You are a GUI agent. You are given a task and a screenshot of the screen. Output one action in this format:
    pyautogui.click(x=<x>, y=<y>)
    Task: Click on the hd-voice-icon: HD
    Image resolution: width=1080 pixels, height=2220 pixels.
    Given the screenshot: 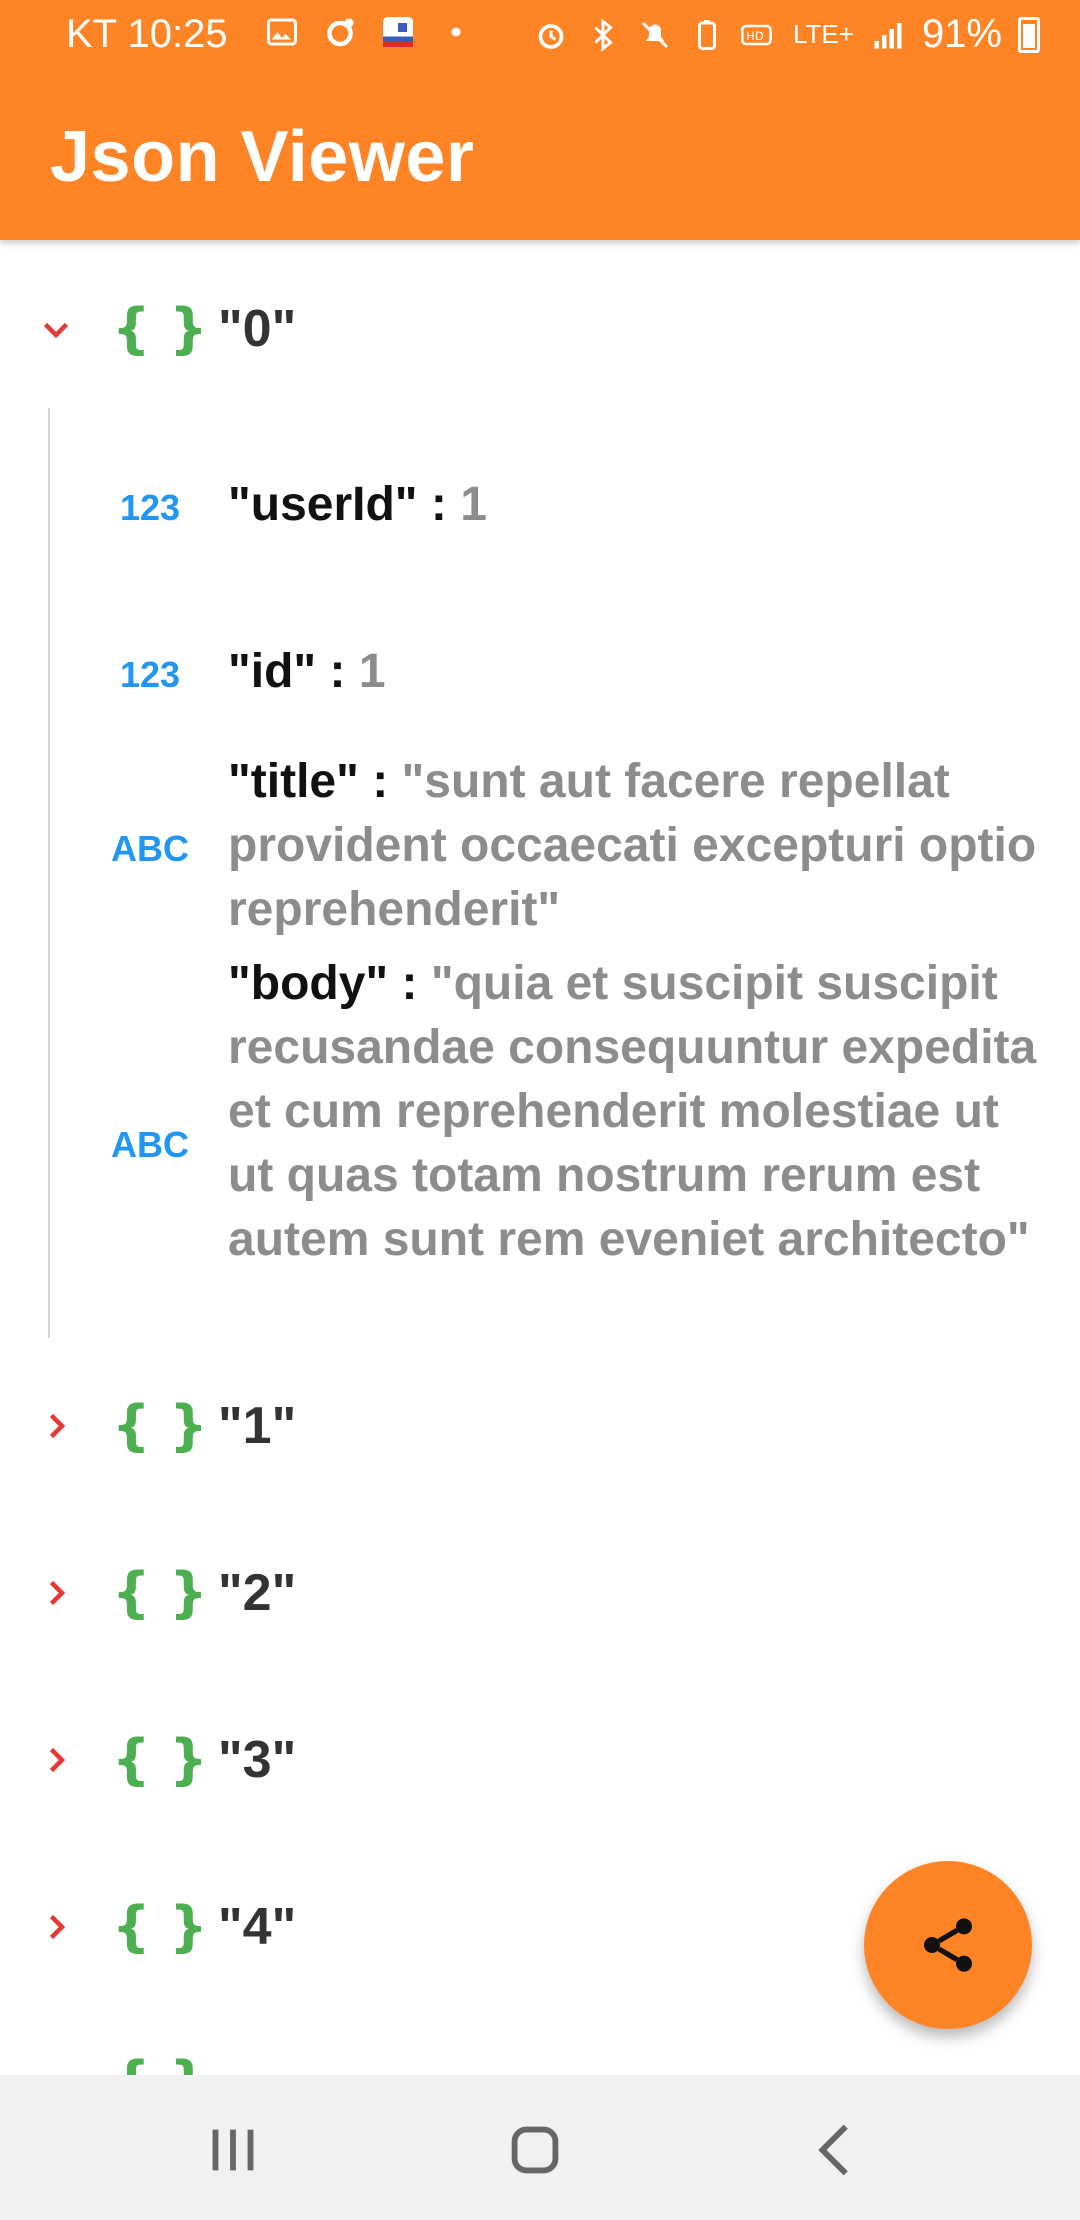 What is the action you would take?
    pyautogui.click(x=756, y=34)
    